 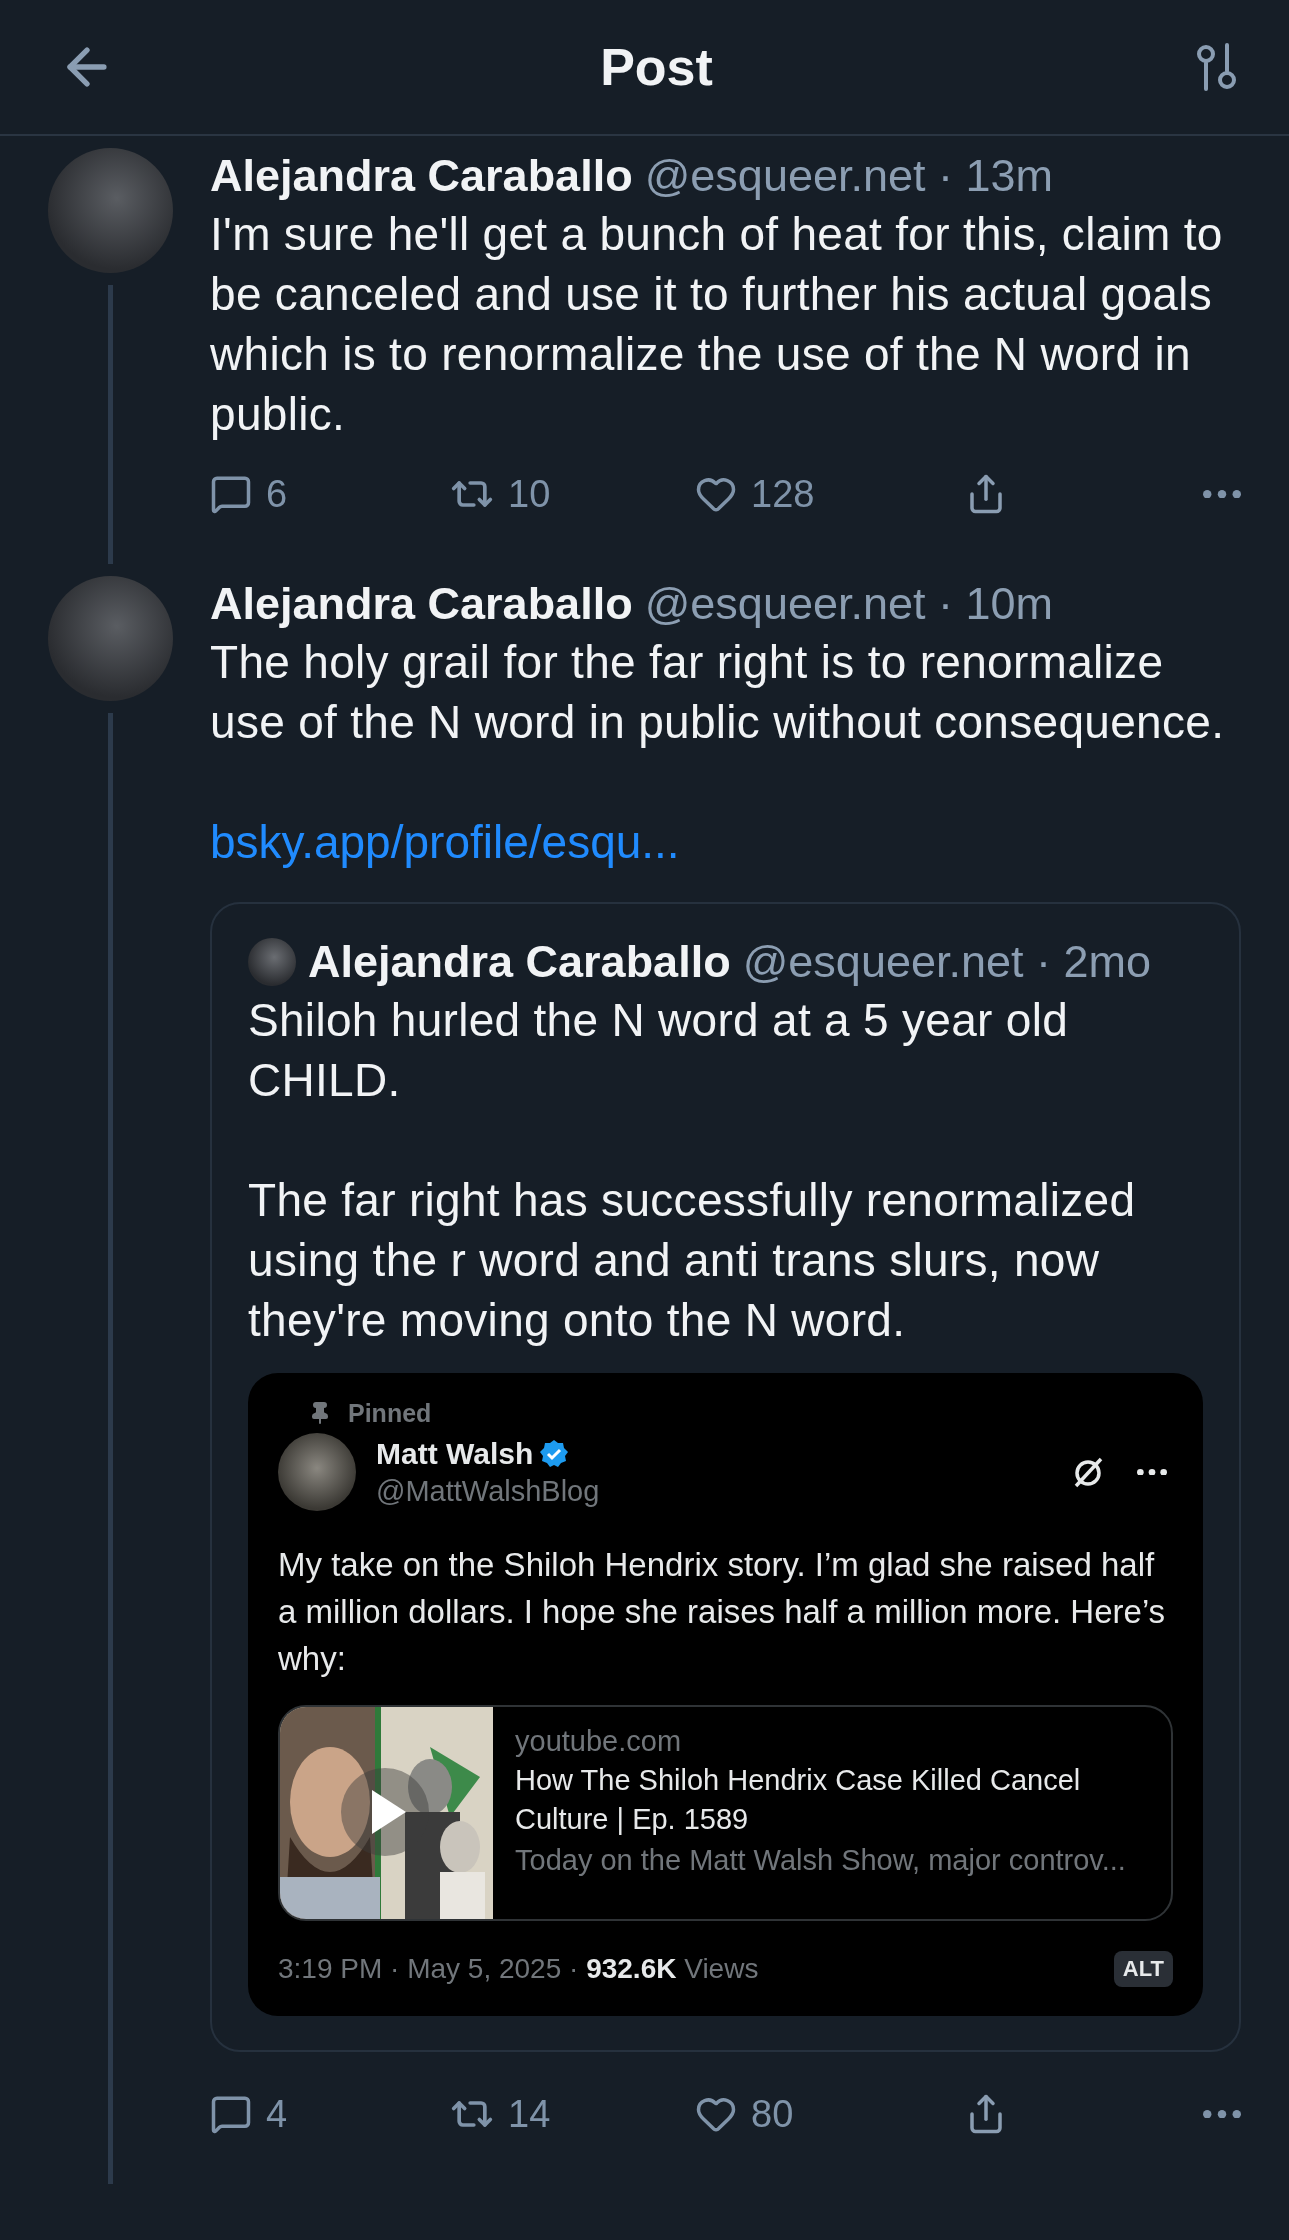 I want to click on sliders-button, so click(x=1217, y=67).